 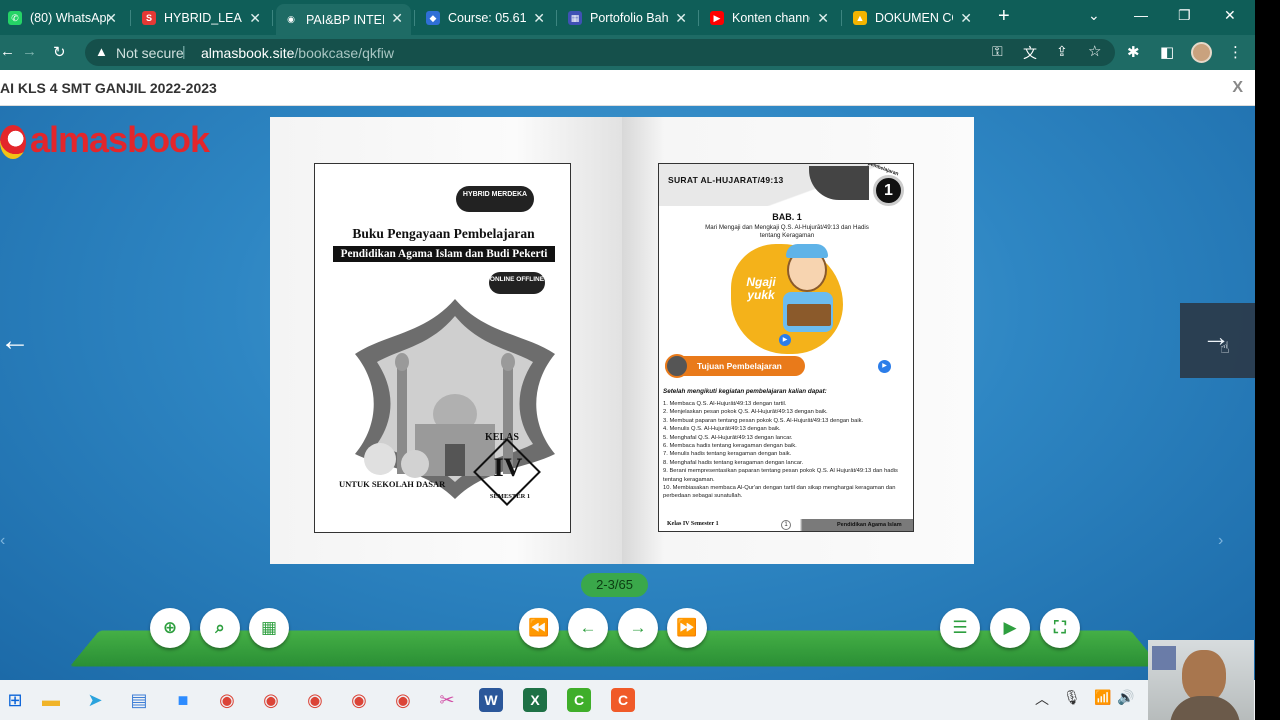 What do you see at coordinates (1072, 697) in the screenshot?
I see `microphone-icon: 🎙` at bounding box center [1072, 697].